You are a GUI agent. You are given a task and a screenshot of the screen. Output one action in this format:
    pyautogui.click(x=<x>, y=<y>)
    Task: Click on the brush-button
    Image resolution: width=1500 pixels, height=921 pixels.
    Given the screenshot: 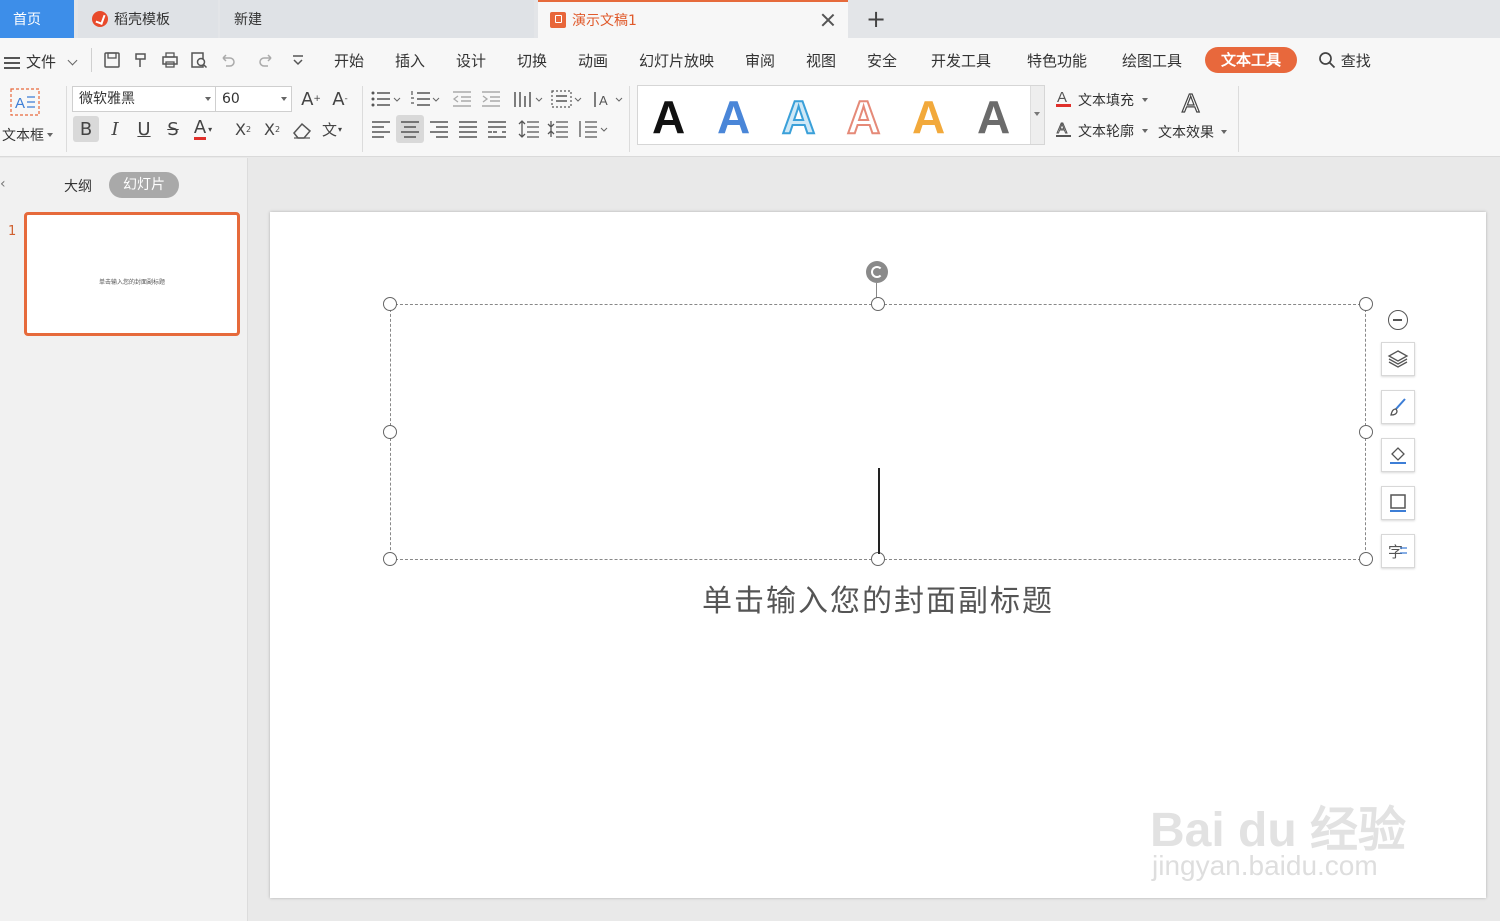 What is the action you would take?
    pyautogui.click(x=1398, y=407)
    